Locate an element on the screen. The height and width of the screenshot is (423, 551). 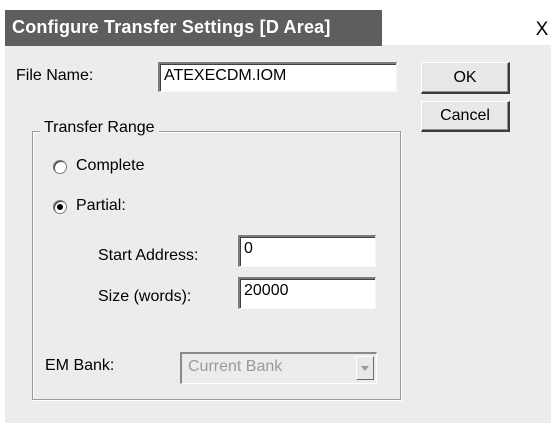
em-bank-selected-value: Current Bank is located at coordinates (235, 366).